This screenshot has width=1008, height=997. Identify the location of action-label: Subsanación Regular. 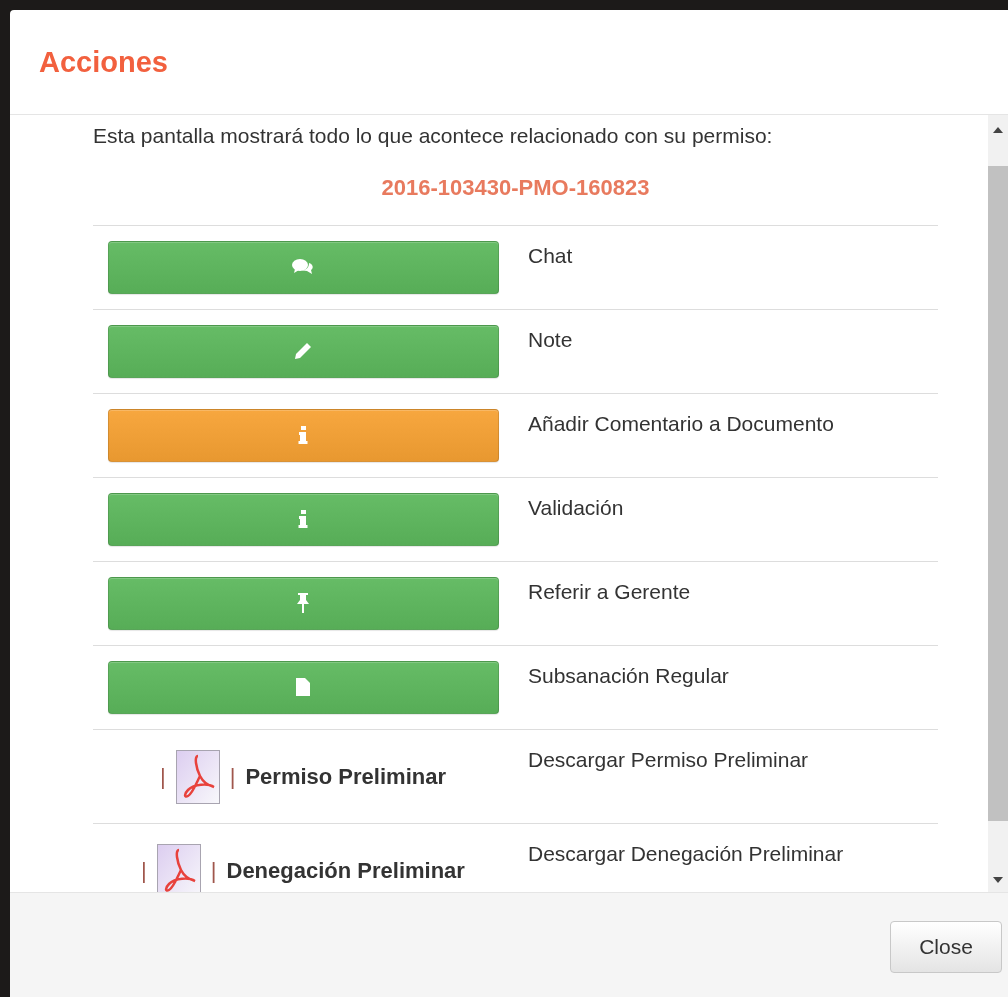
(628, 676).